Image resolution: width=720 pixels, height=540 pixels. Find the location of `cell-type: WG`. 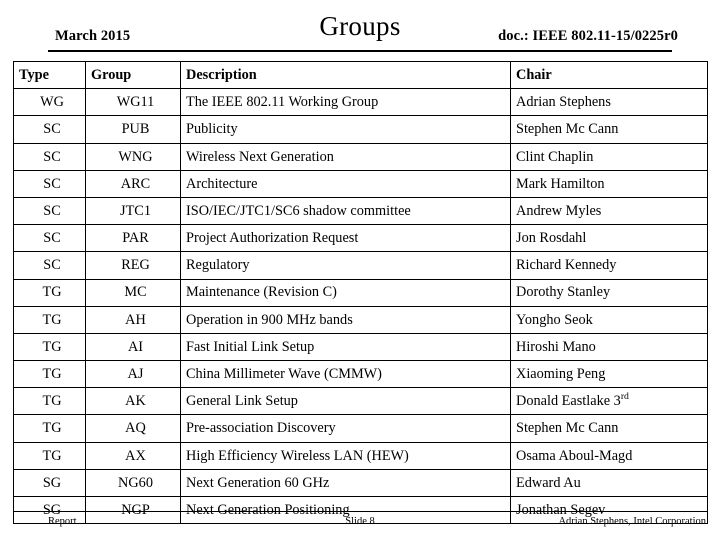

cell-type: WG is located at coordinates (49, 102).